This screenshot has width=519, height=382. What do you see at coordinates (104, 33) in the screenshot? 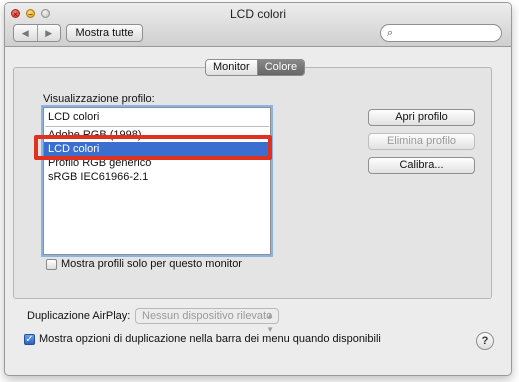
I see `show-all-button: Mostra tutte` at bounding box center [104, 33].